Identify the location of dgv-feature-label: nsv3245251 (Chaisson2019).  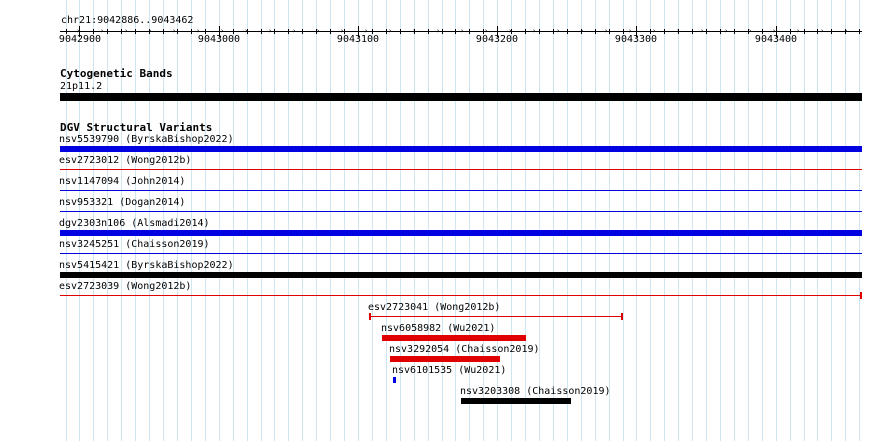
(134, 244).